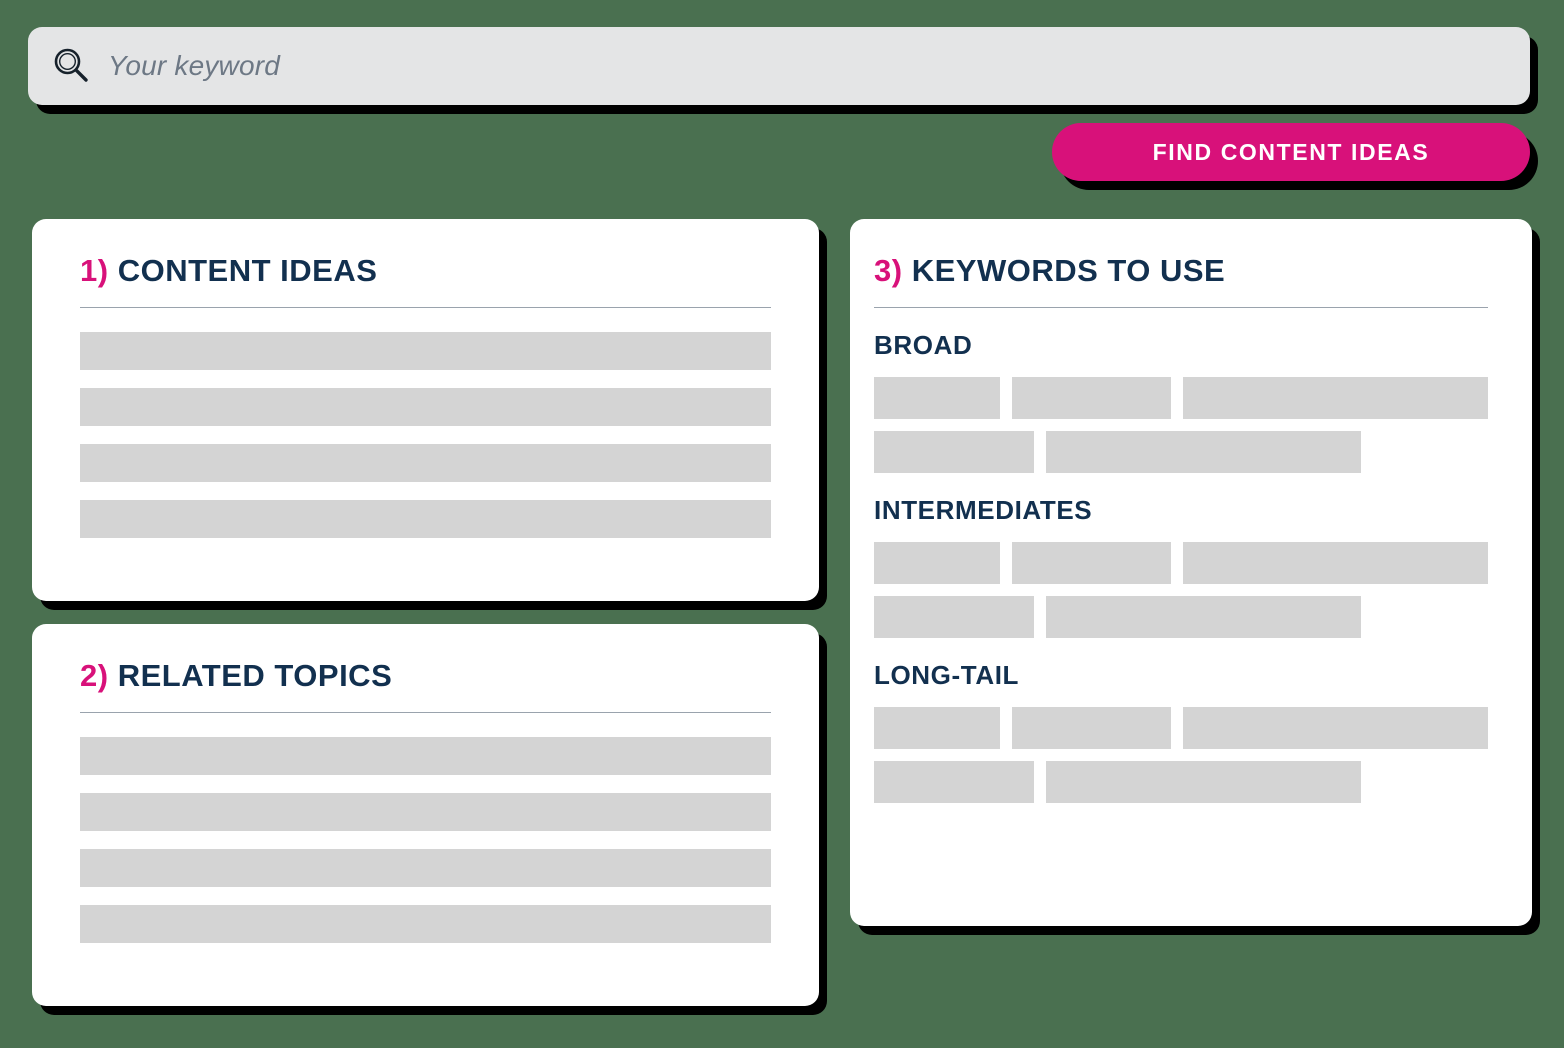 The image size is (1564, 1048). Describe the element at coordinates (194, 66) in the screenshot. I see `search-input-placeholder: Your keyword` at that location.